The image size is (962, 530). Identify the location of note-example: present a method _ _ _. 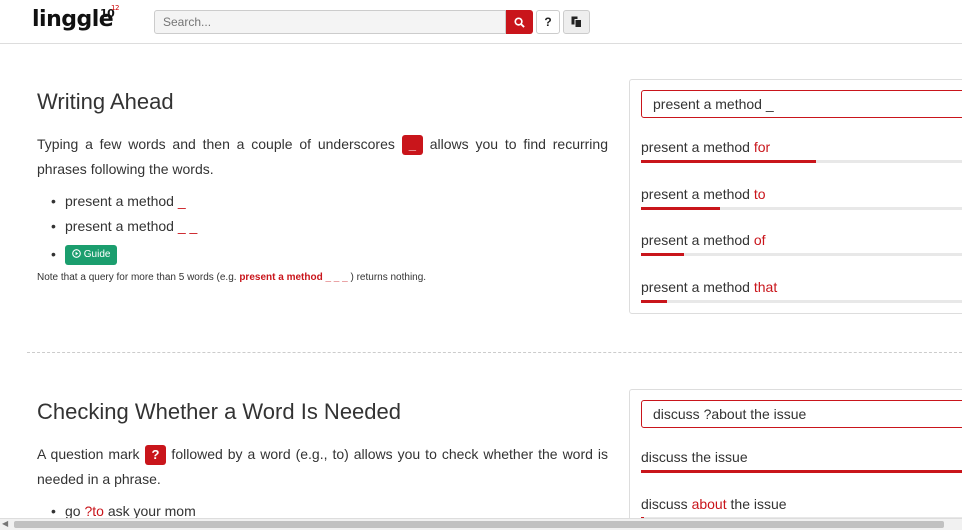
(293, 277).